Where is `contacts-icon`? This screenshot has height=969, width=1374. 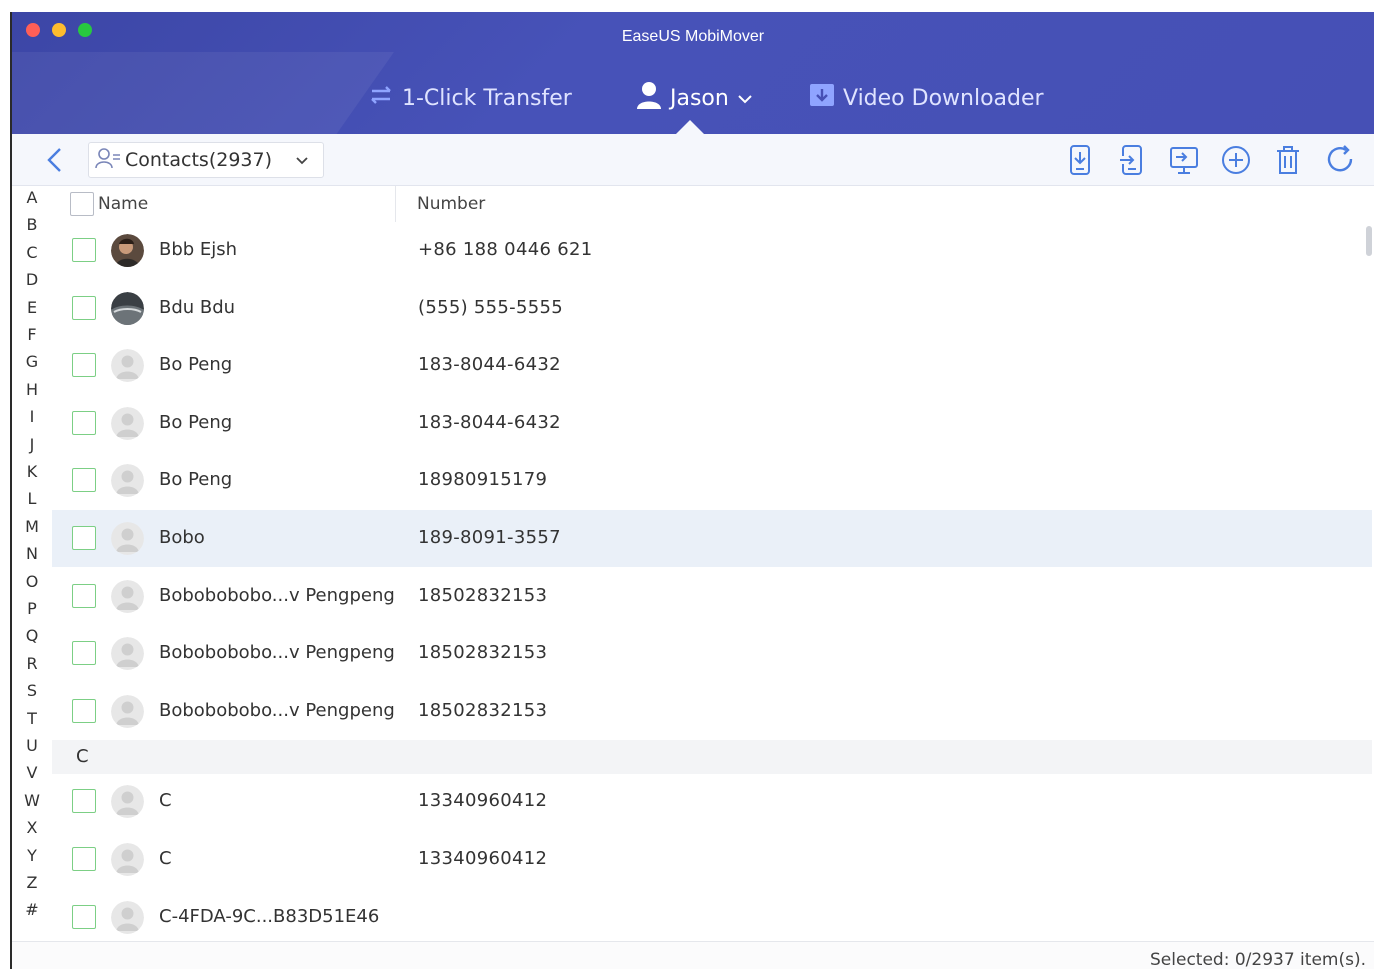
contacts-icon is located at coordinates (108, 160).